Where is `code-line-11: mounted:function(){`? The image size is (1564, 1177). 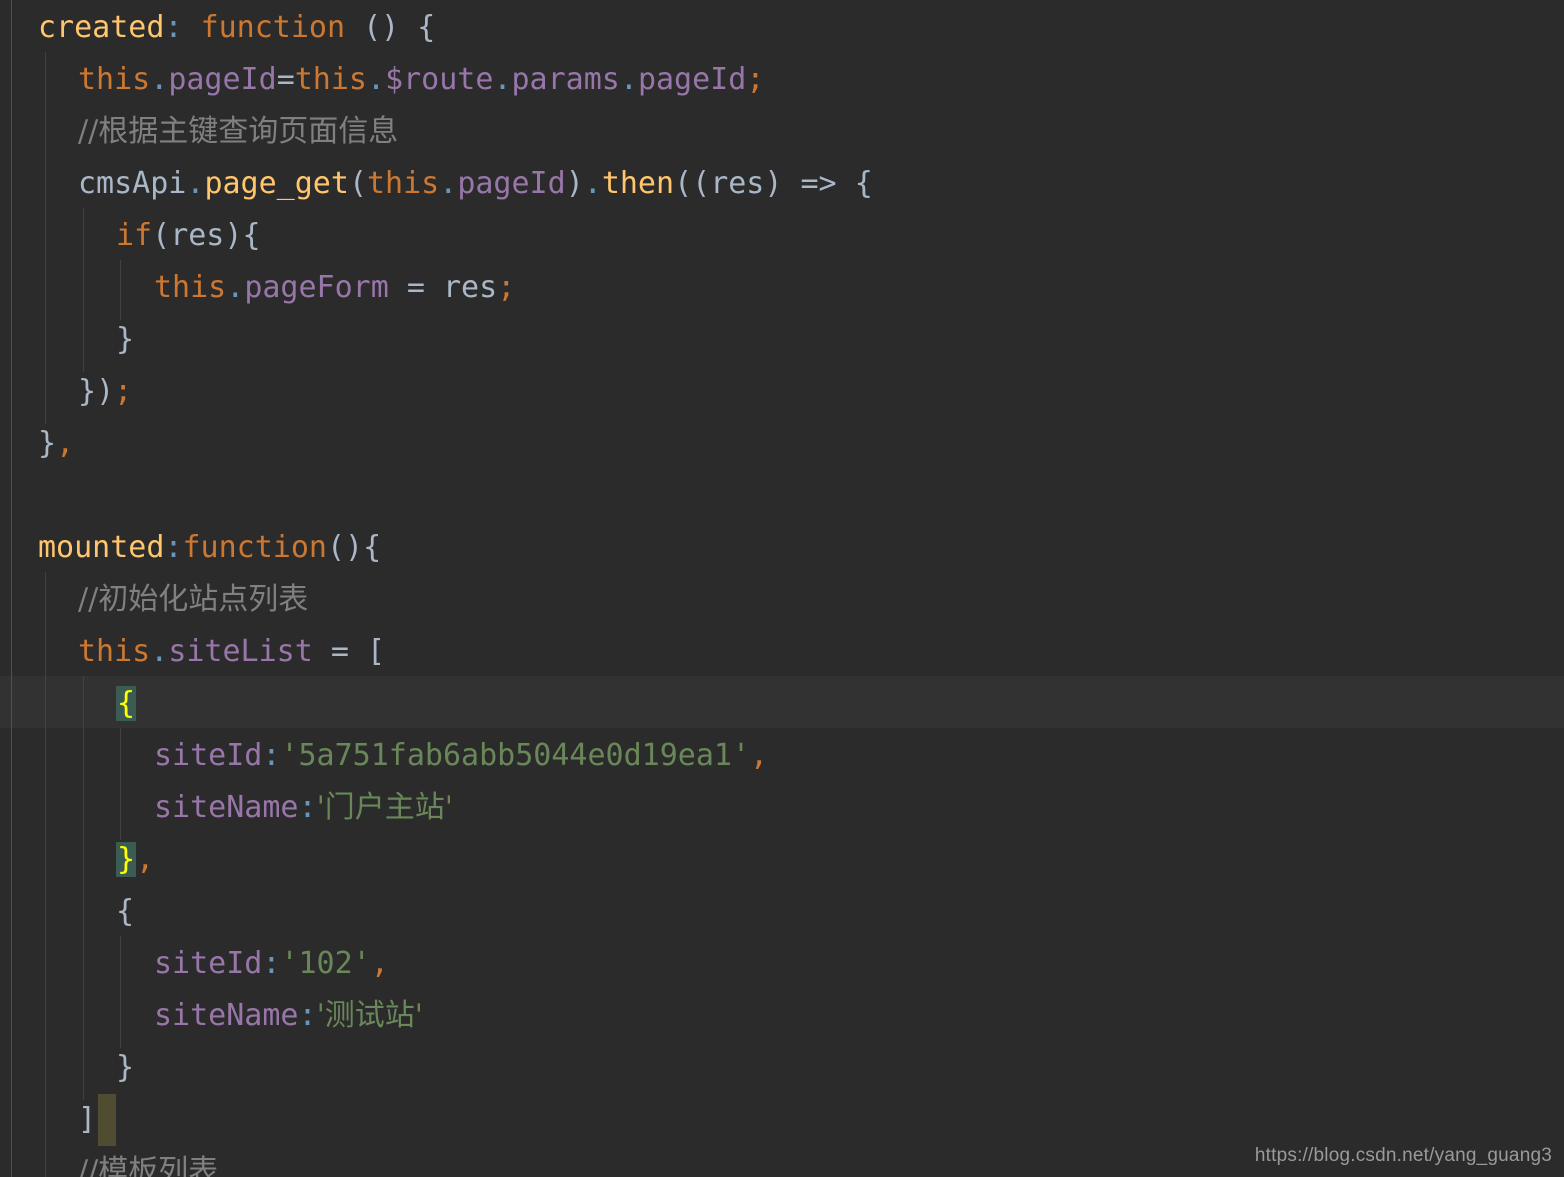 code-line-11: mounted:function(){ is located at coordinates (209, 548).